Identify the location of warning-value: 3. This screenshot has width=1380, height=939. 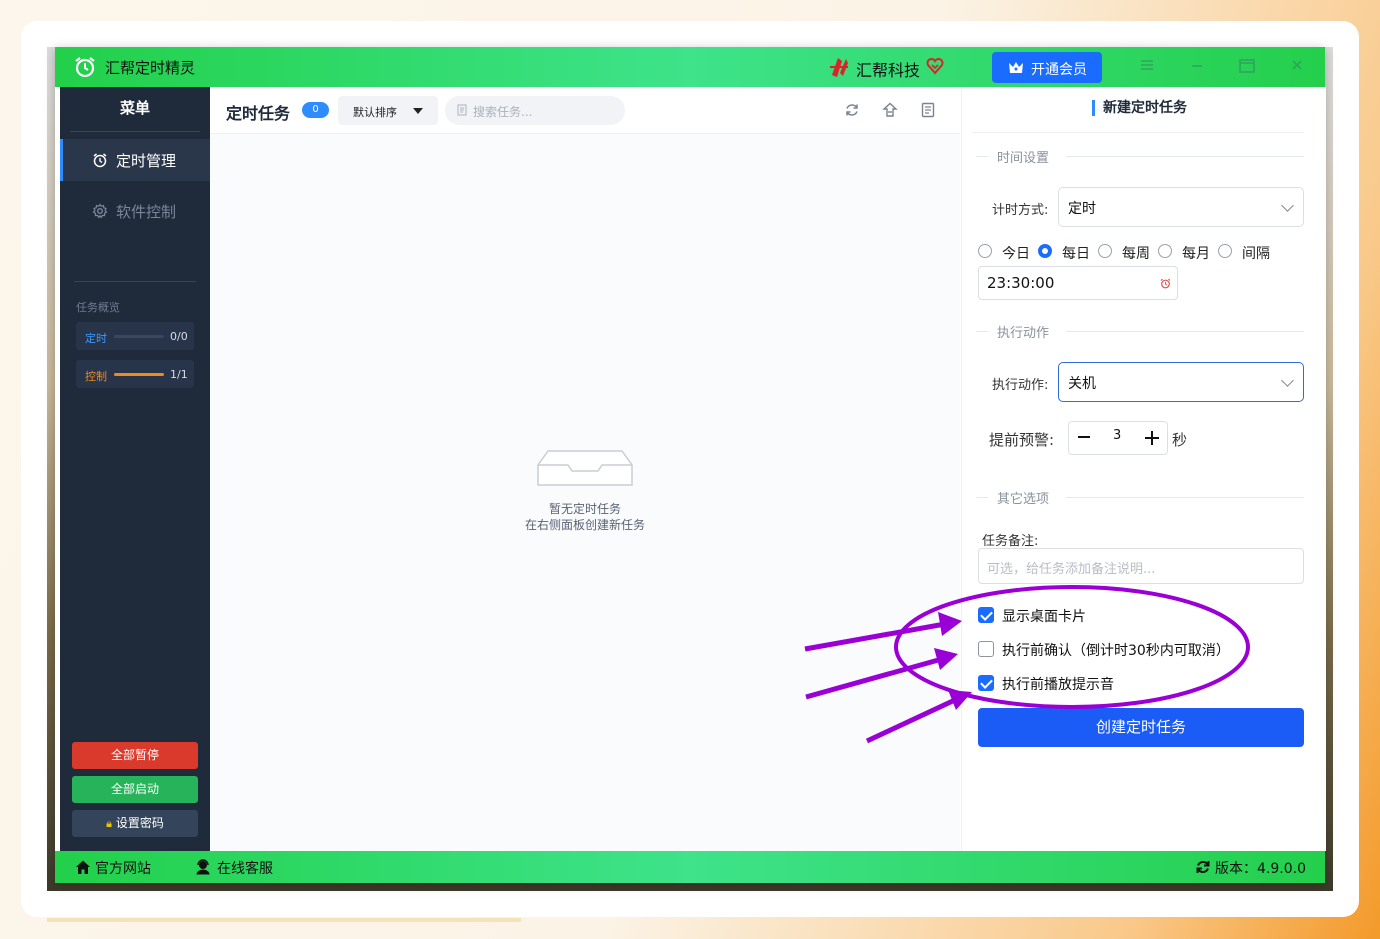
(1117, 435).